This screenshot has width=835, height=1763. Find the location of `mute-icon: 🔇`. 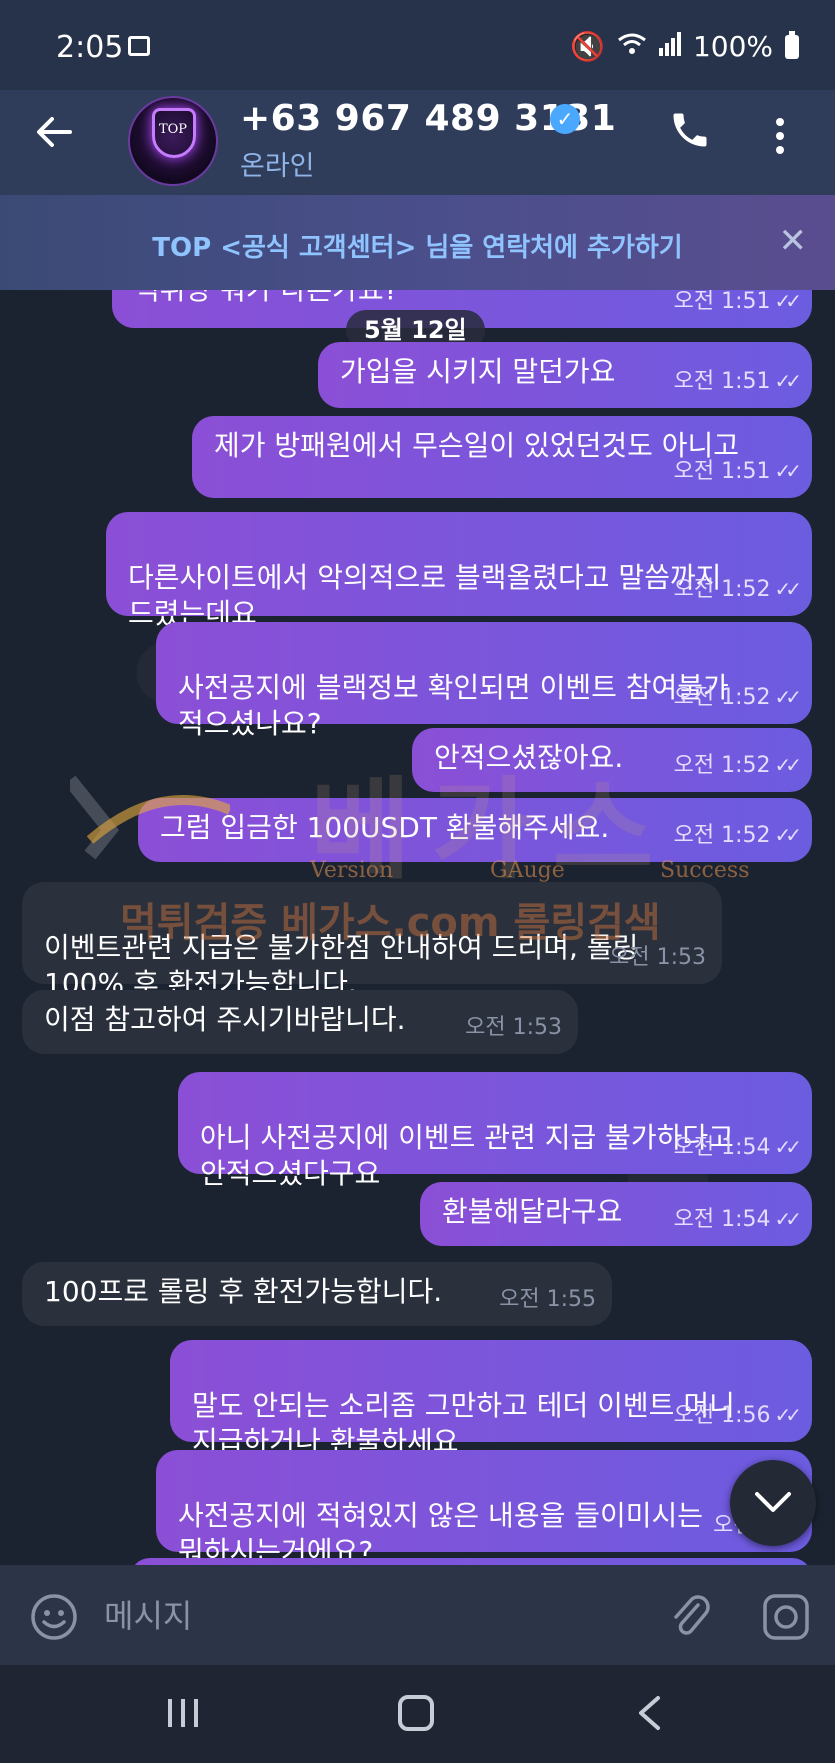

mute-icon: 🔇 is located at coordinates (587, 46).